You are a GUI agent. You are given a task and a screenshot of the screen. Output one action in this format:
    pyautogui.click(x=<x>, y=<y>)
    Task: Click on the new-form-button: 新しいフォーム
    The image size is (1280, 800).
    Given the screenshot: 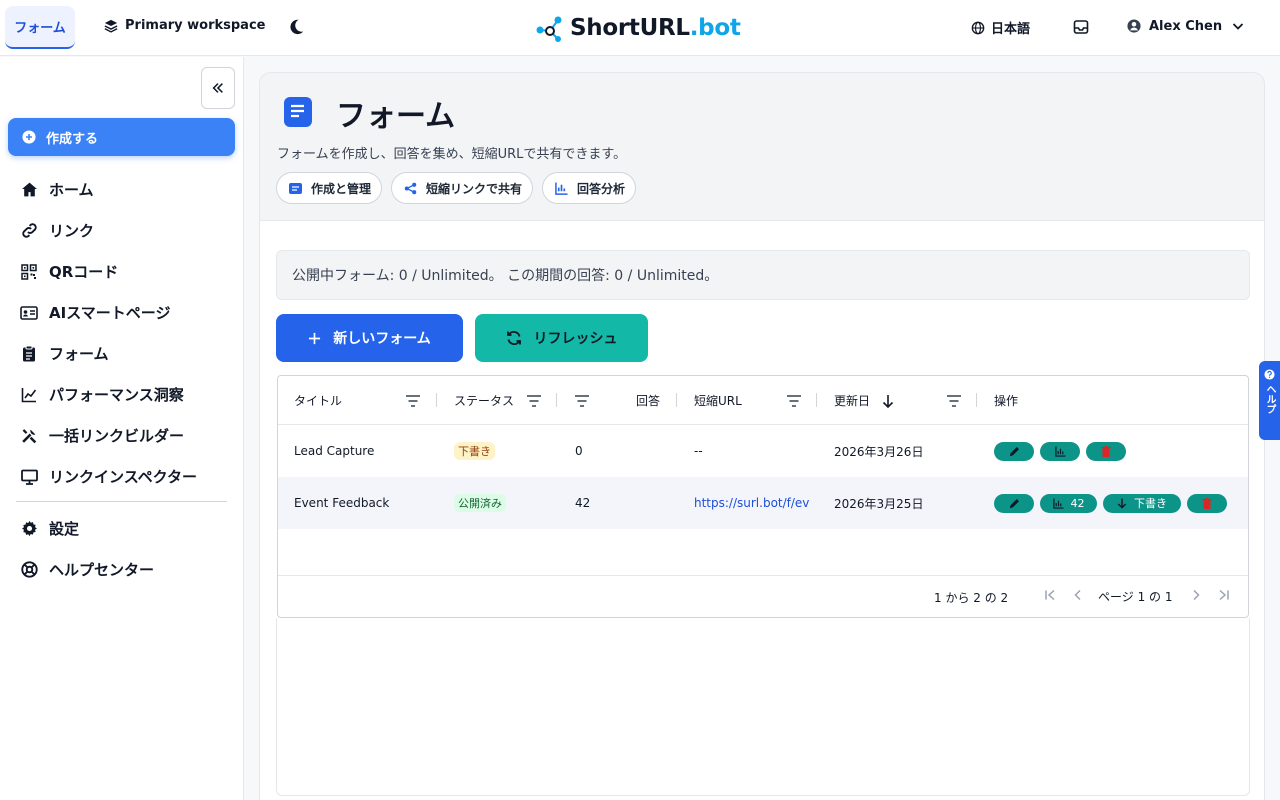 What is the action you would take?
    pyautogui.click(x=369, y=338)
    